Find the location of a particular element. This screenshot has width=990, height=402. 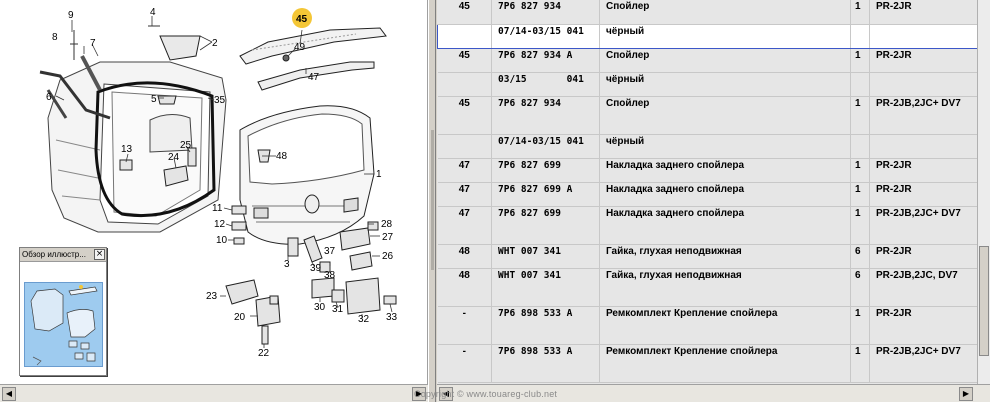

callout-33: 33 is located at coordinates (392, 317).